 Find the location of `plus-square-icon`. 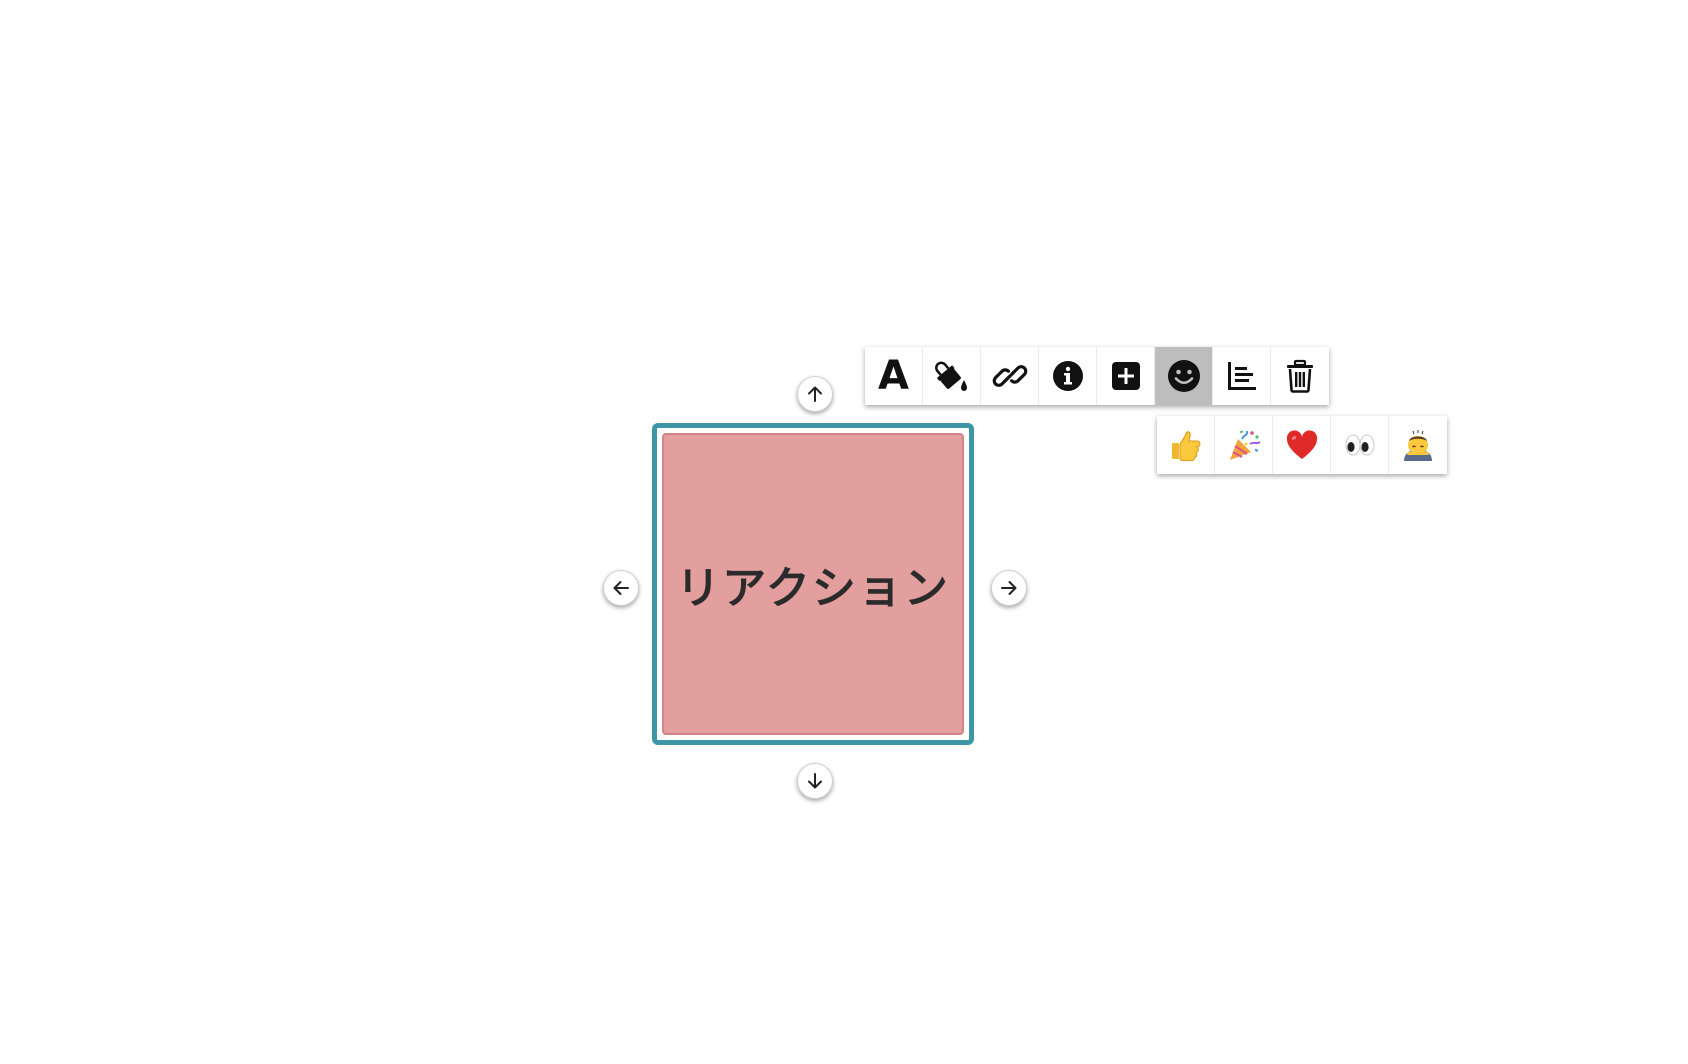

plus-square-icon is located at coordinates (1125, 376).